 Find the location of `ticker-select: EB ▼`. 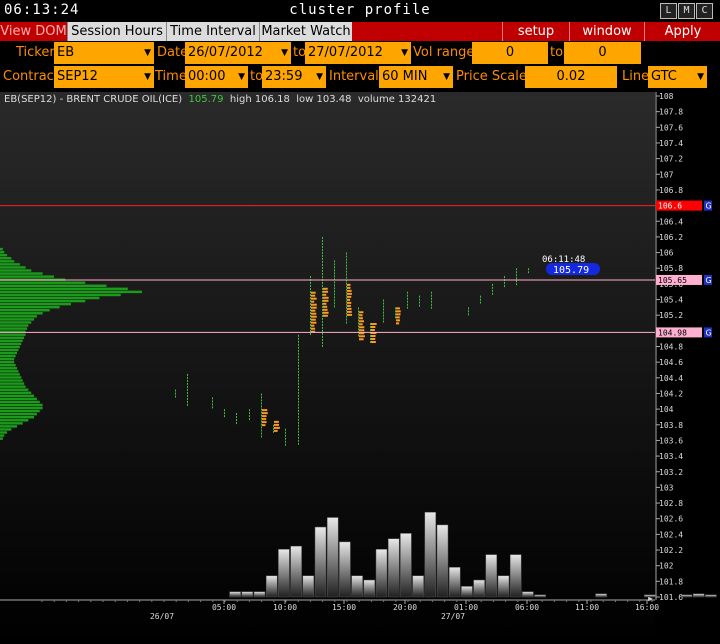

ticker-select: EB ▼ is located at coordinates (104, 53).